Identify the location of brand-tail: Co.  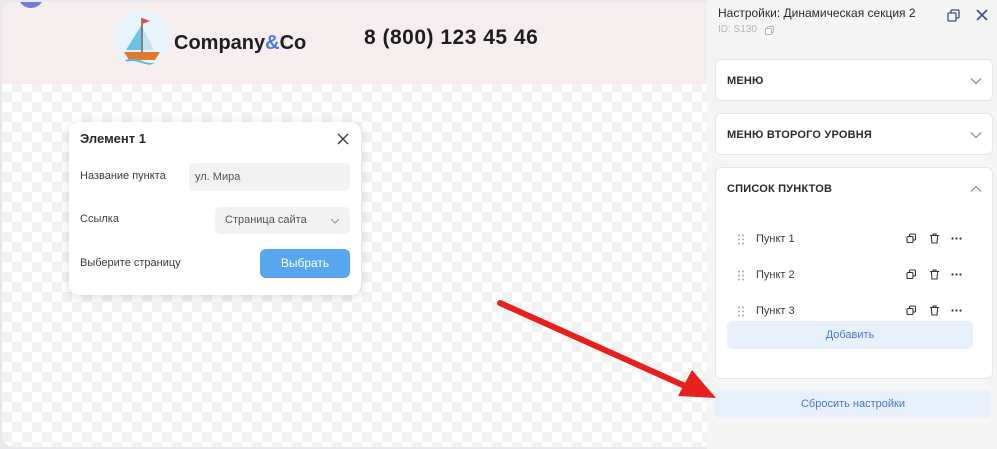
(293, 43).